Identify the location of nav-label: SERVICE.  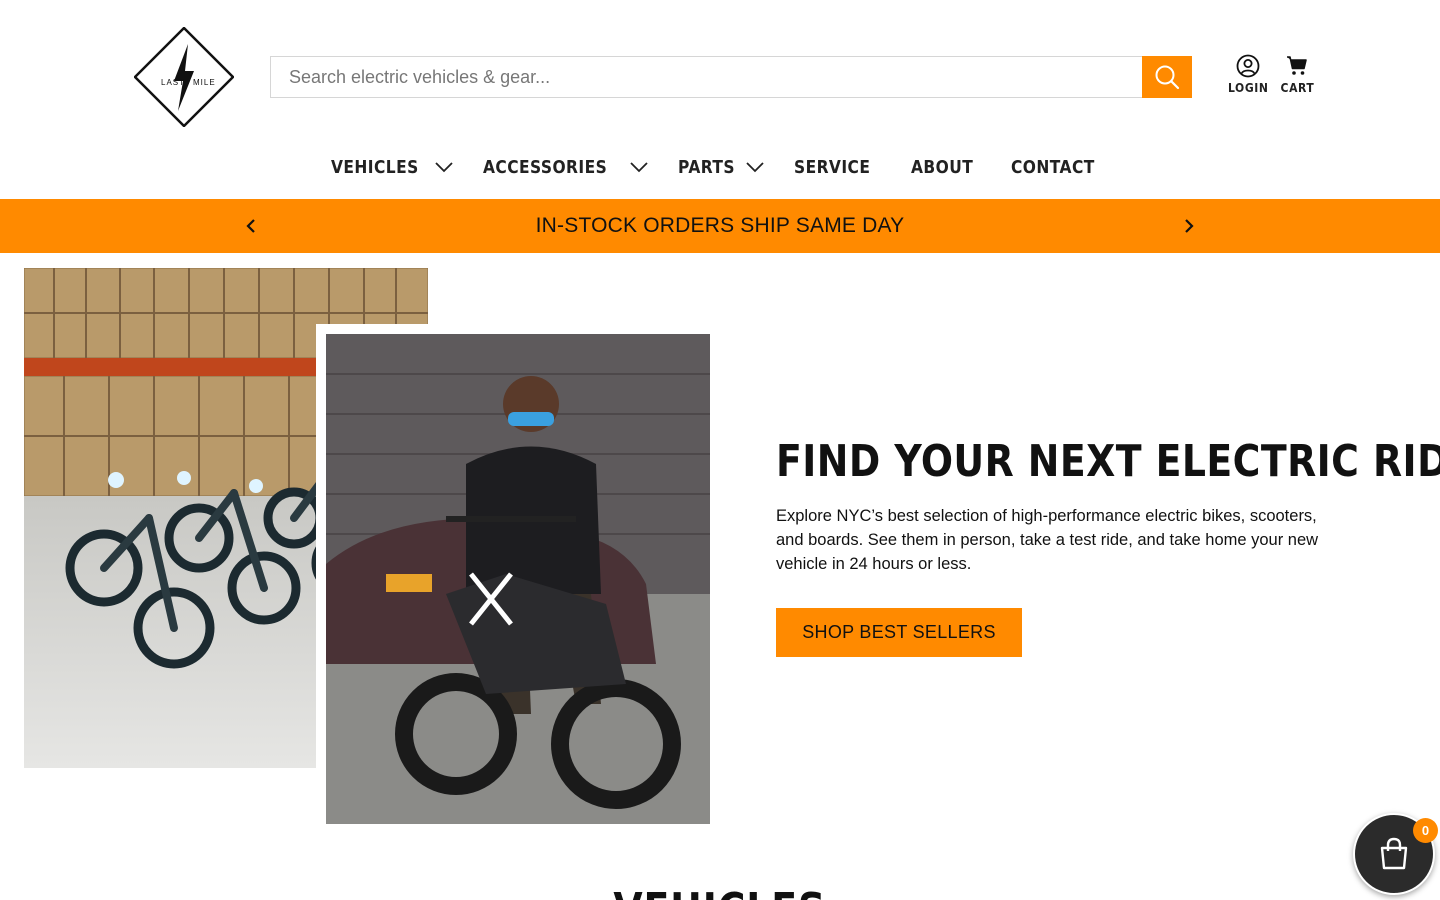
(832, 167).